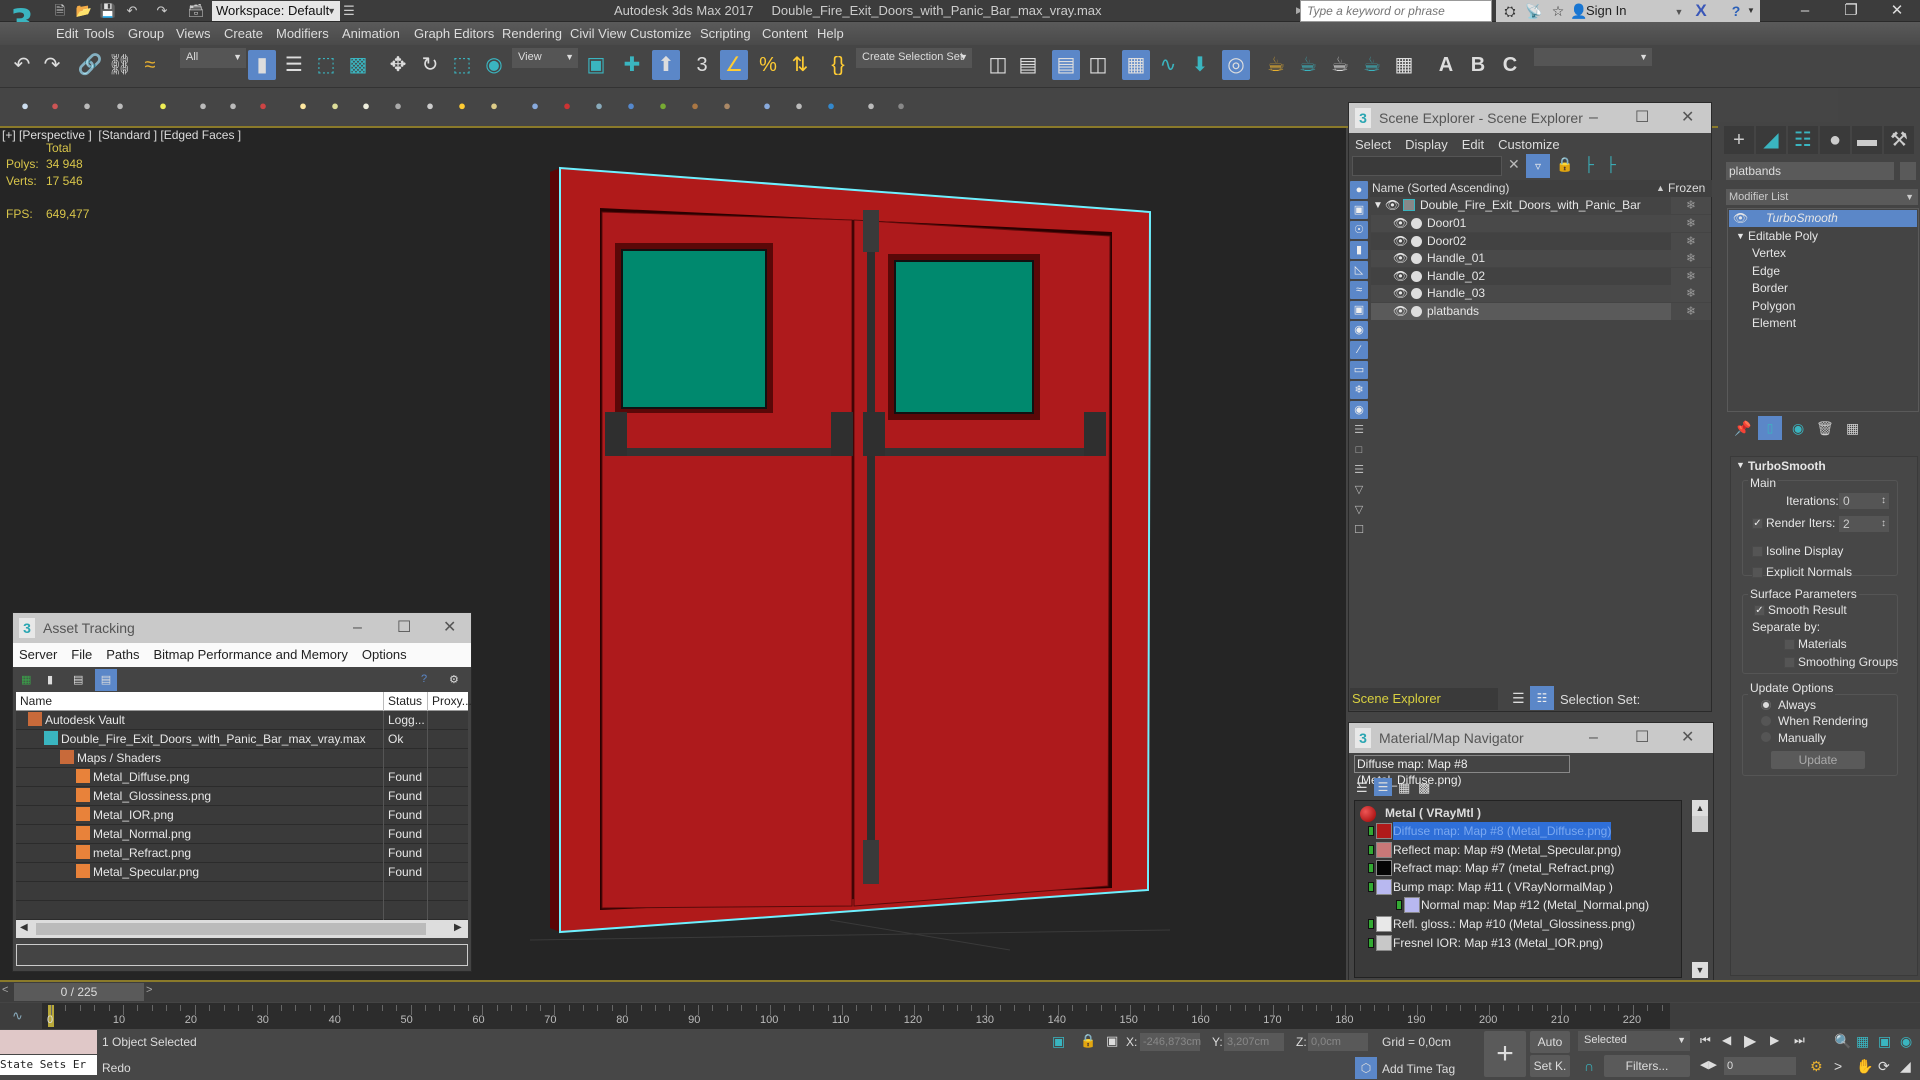  I want to click on scrollbar-thumb, so click(231, 929).